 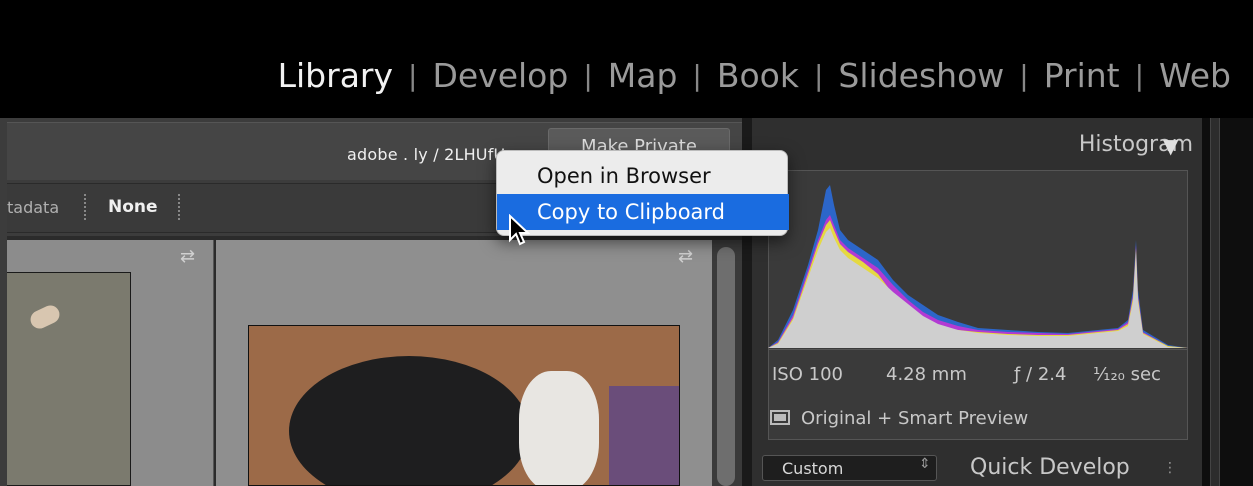 I want to click on preview-status-label: Original + Smart Preview, so click(x=915, y=418).